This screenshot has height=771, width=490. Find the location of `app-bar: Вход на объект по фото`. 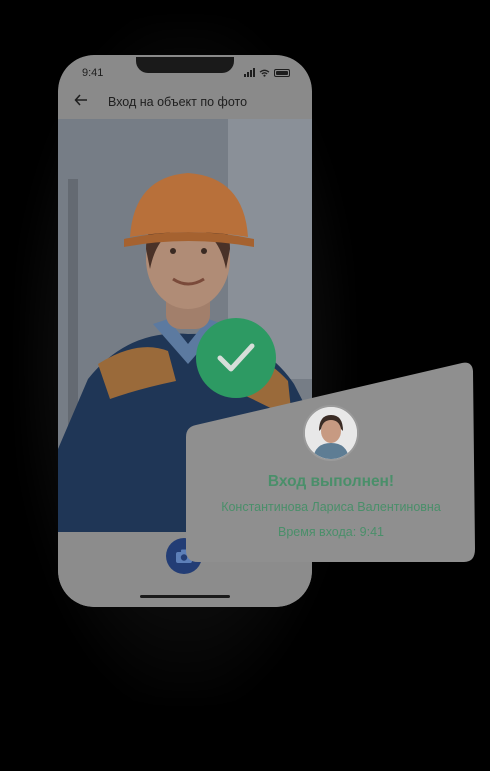

app-bar: Вход на объект по фото is located at coordinates (185, 102).